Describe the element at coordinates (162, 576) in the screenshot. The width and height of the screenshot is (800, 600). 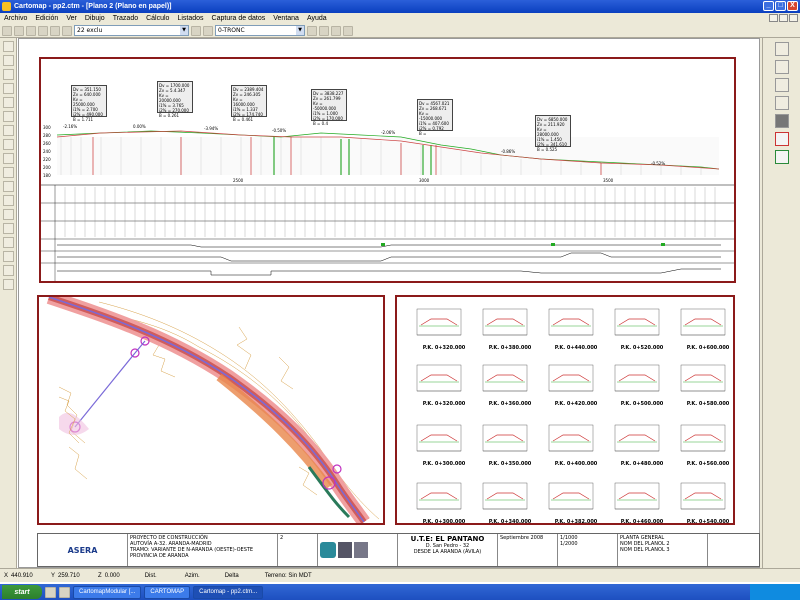
I see `distance-field: Dist.` at that location.